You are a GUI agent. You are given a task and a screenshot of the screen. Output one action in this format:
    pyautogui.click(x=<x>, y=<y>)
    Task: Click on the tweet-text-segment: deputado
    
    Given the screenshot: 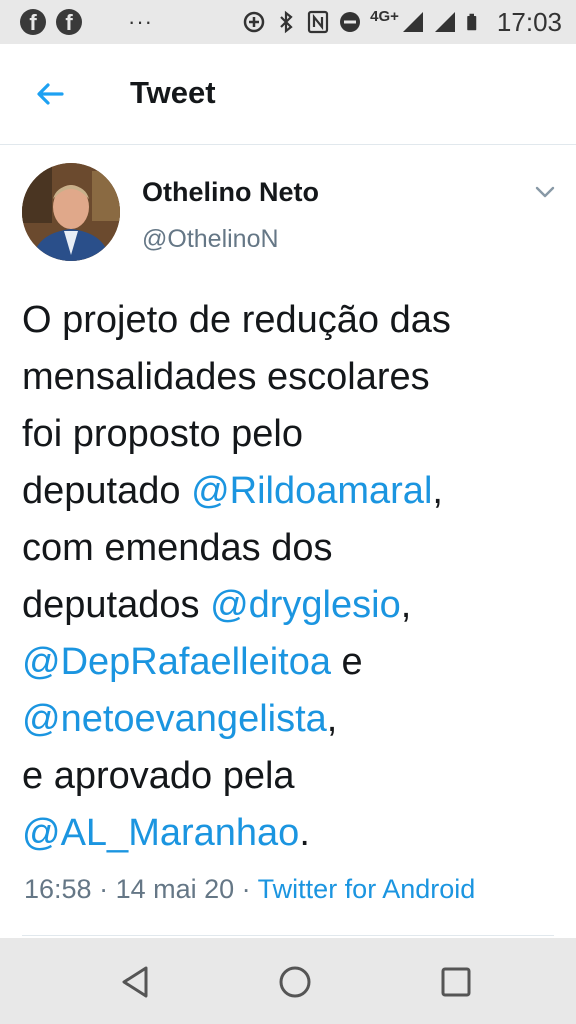 What is the action you would take?
    pyautogui.click(x=107, y=491)
    